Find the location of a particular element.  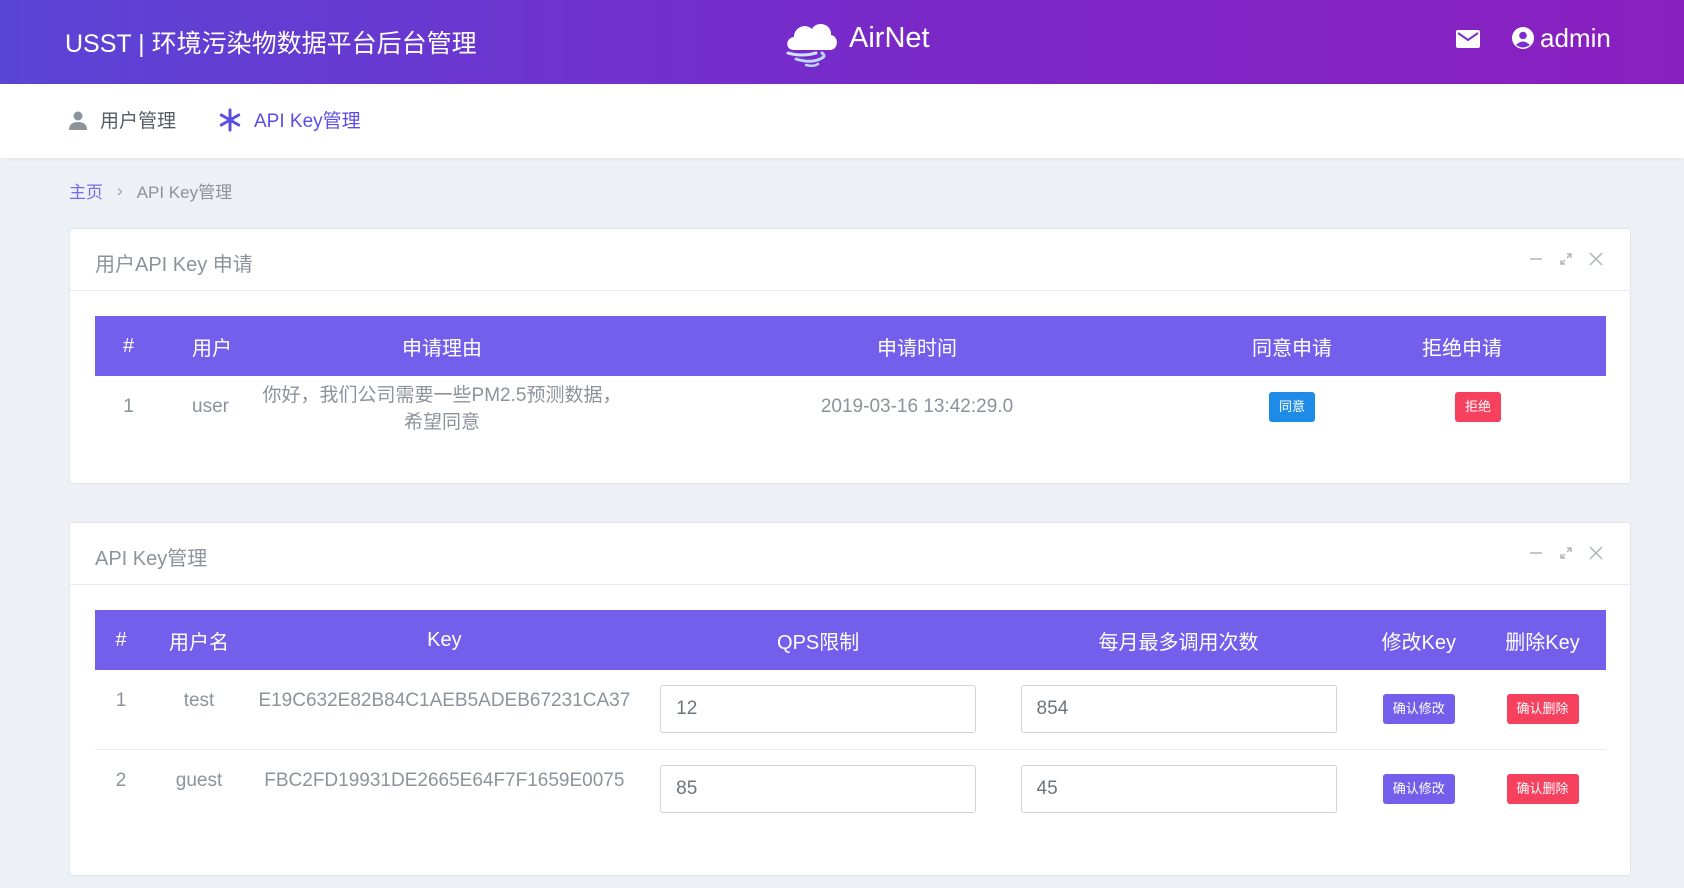

row-index: 2 is located at coordinates (121, 780).